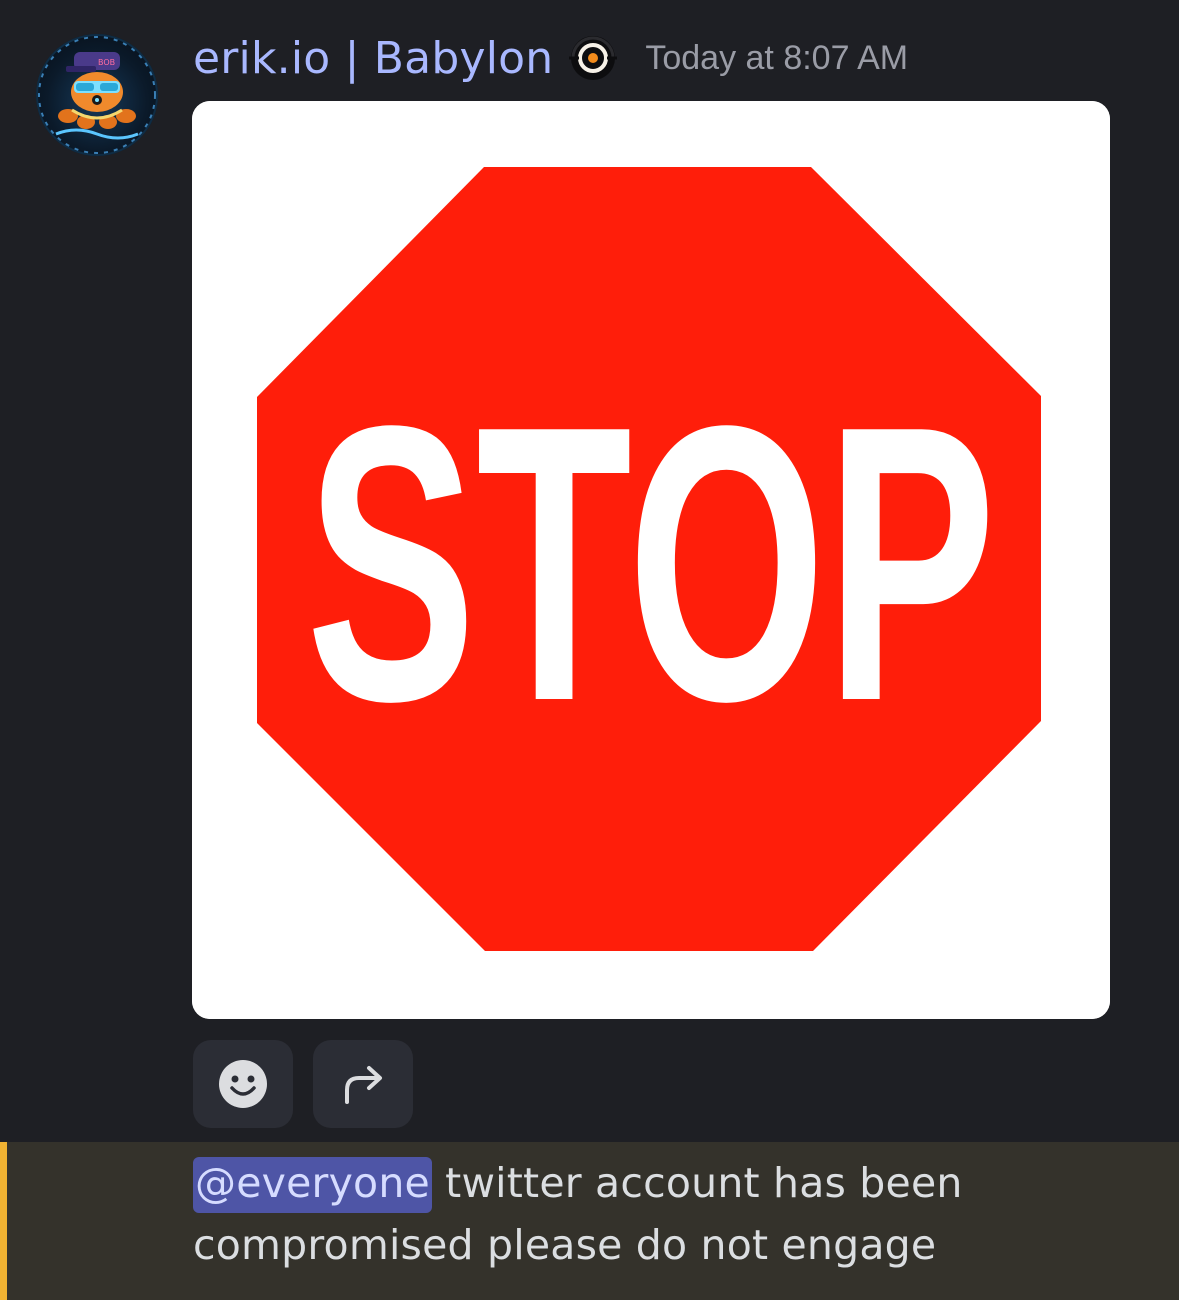 The image size is (1179, 1300). I want to click on author-name: erik.io | Babylon, so click(373, 58).